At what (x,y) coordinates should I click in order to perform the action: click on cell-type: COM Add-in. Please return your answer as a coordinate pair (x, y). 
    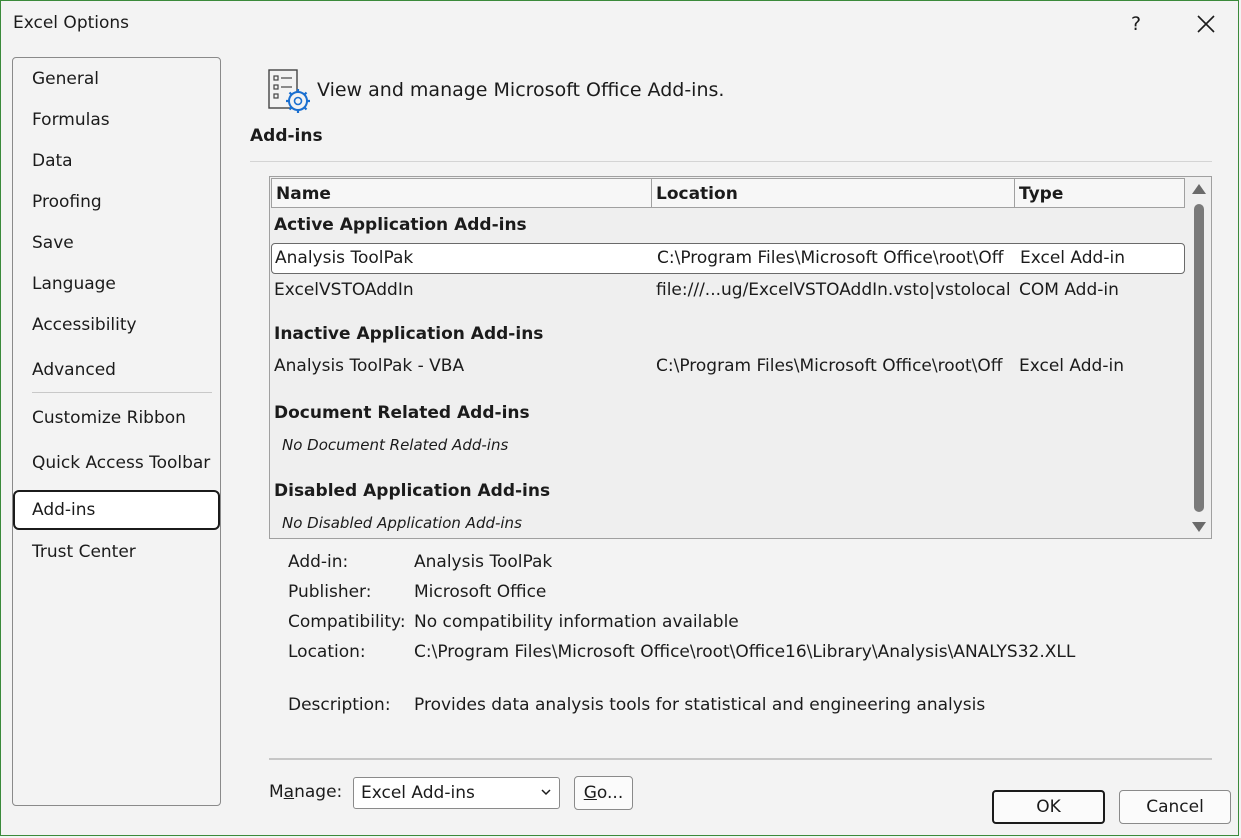
    Looking at the image, I should click on (1069, 290).